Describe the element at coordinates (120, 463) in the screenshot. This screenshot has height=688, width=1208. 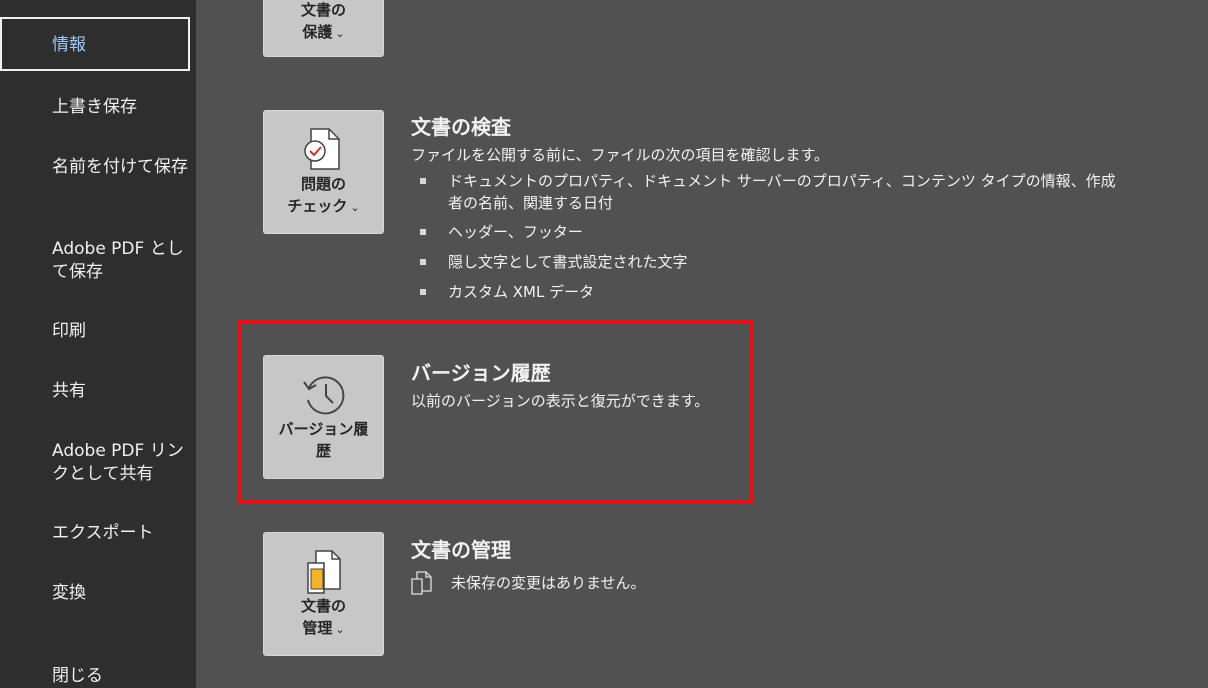
I see `nav-share-adobe-pdf-link: Adobe PDF リンクとして共有` at that location.